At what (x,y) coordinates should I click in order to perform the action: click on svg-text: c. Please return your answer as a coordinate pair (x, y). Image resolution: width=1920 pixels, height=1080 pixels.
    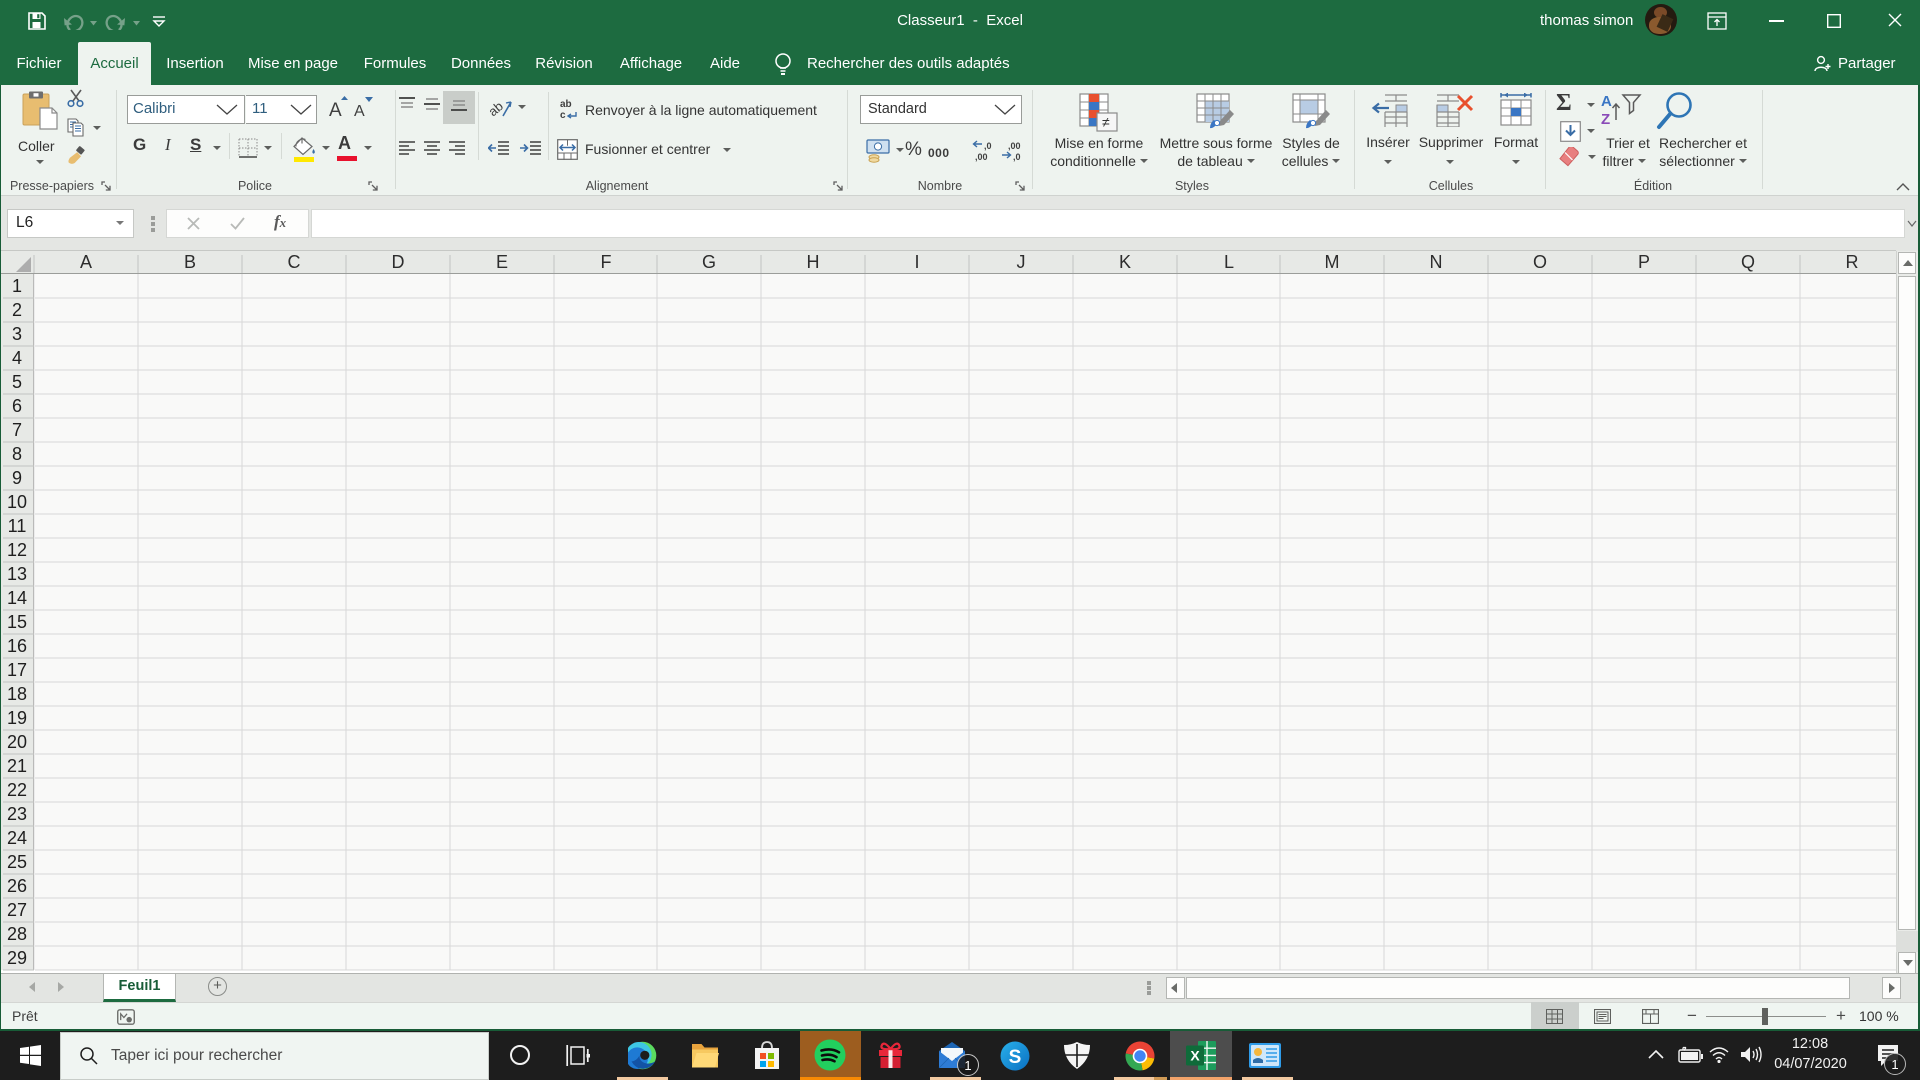
    Looking at the image, I should click on (563, 115).